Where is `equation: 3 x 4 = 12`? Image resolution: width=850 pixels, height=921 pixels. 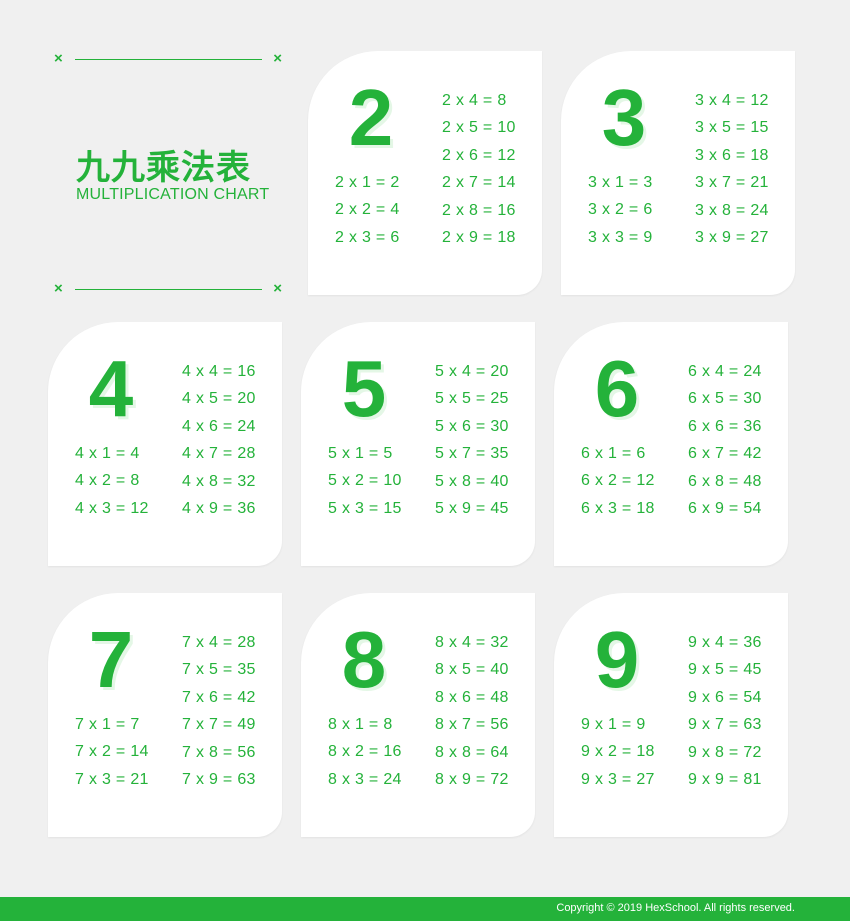 equation: 3 x 4 = 12 is located at coordinates (732, 100).